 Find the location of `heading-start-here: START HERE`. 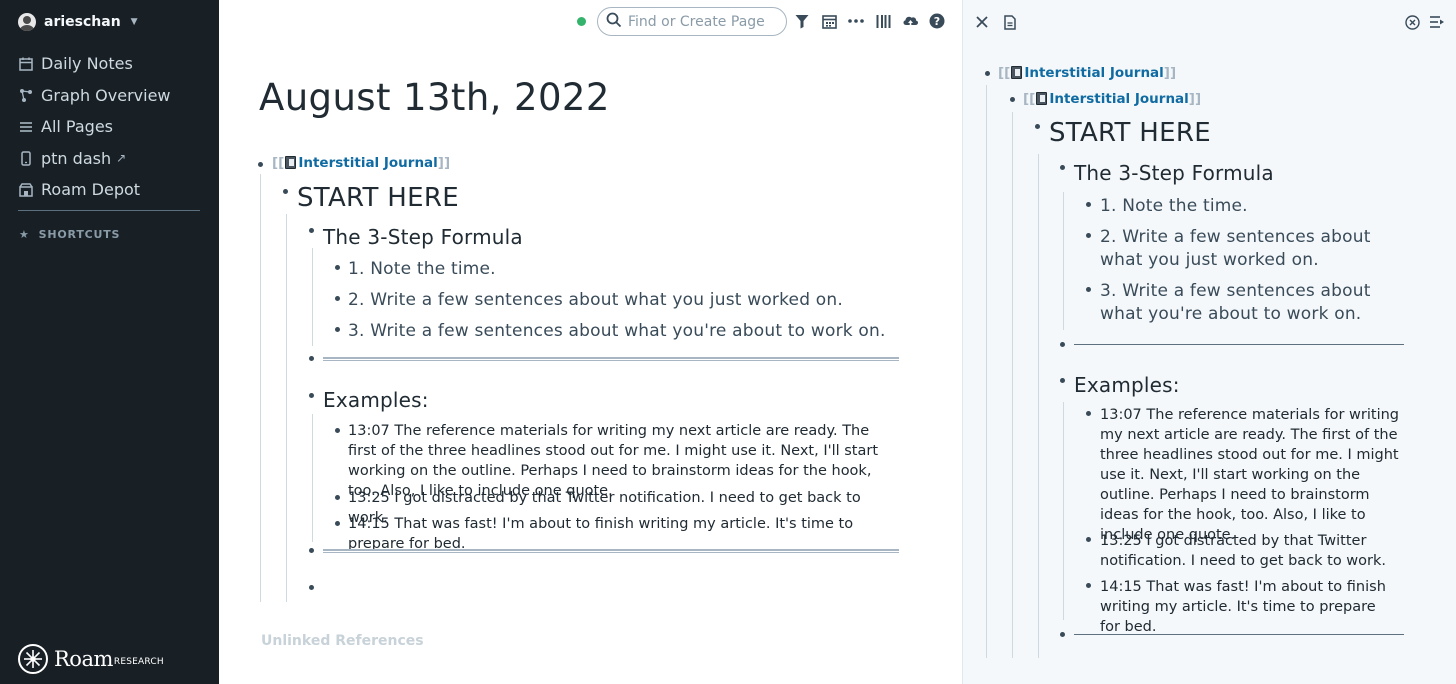

heading-start-here: START HERE is located at coordinates (378, 198).